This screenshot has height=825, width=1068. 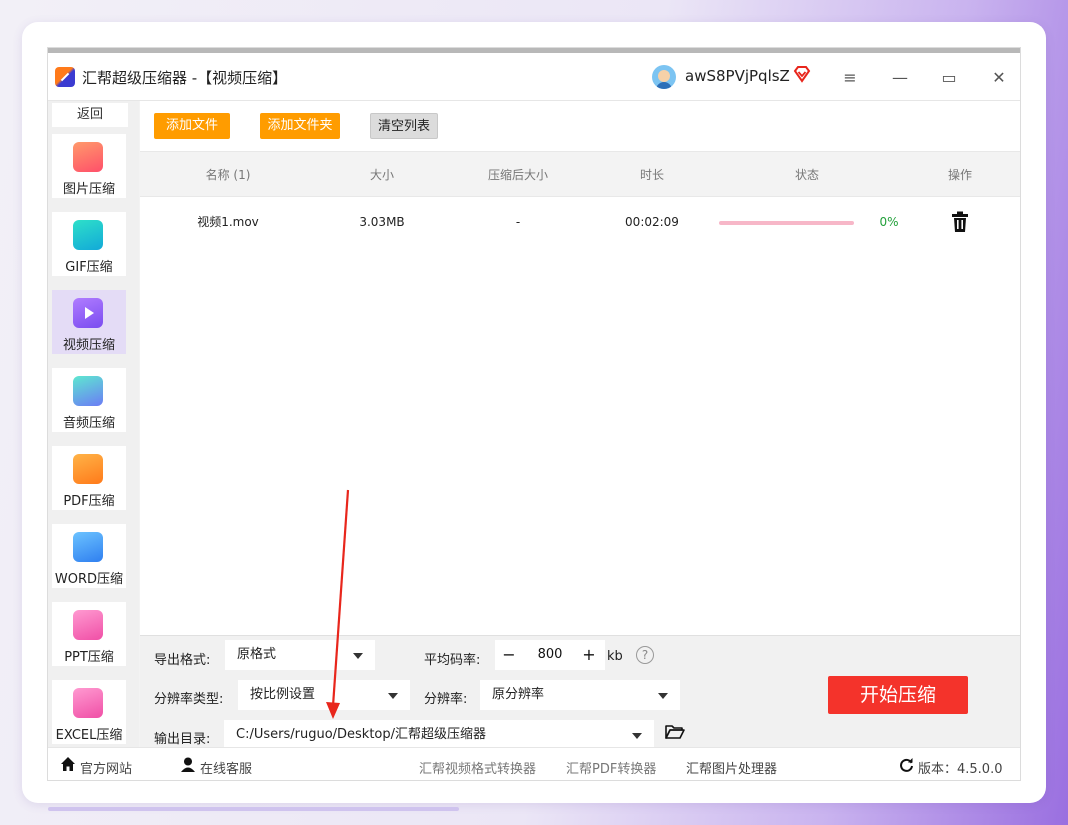 What do you see at coordinates (900, 77) in the screenshot?
I see `minimize-button: —` at bounding box center [900, 77].